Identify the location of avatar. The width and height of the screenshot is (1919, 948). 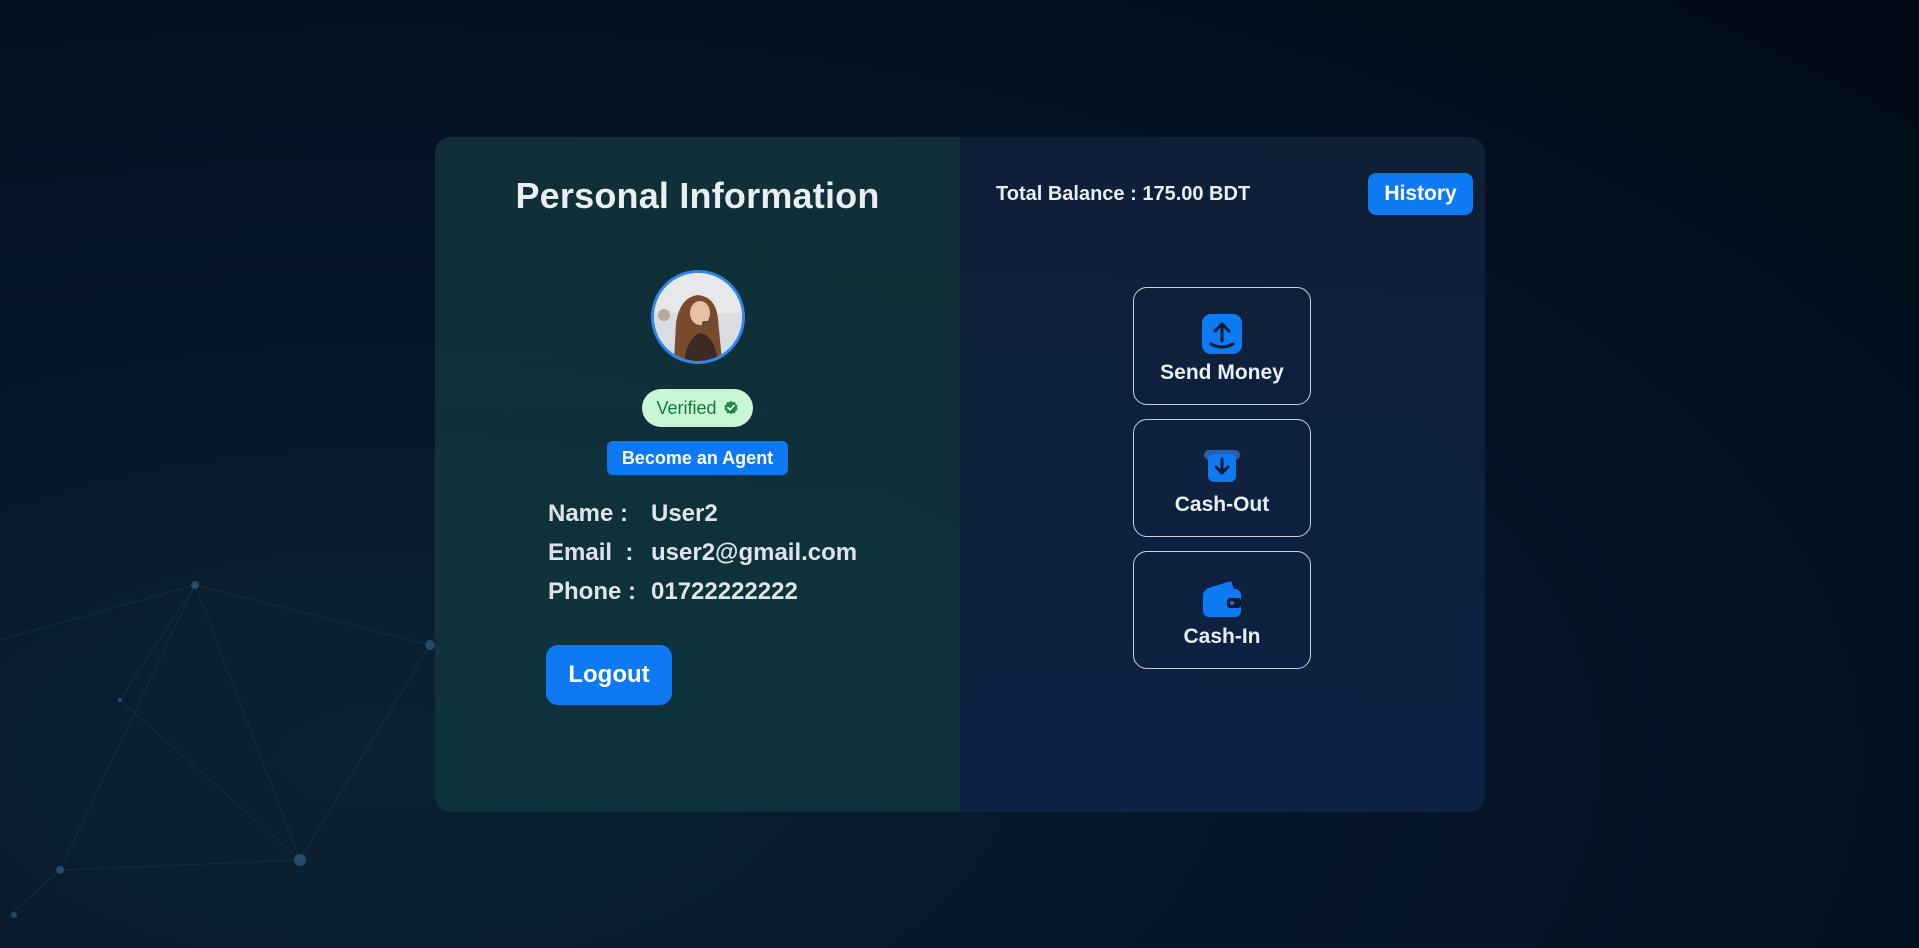
(698, 317).